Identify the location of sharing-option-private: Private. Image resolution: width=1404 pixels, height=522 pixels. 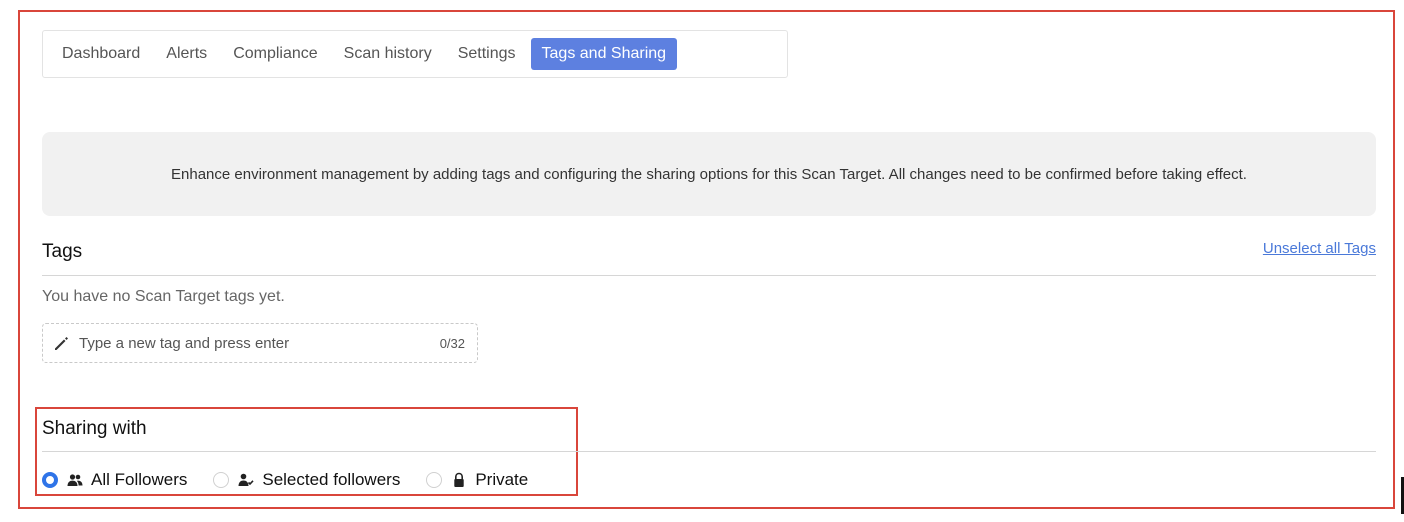
(477, 480).